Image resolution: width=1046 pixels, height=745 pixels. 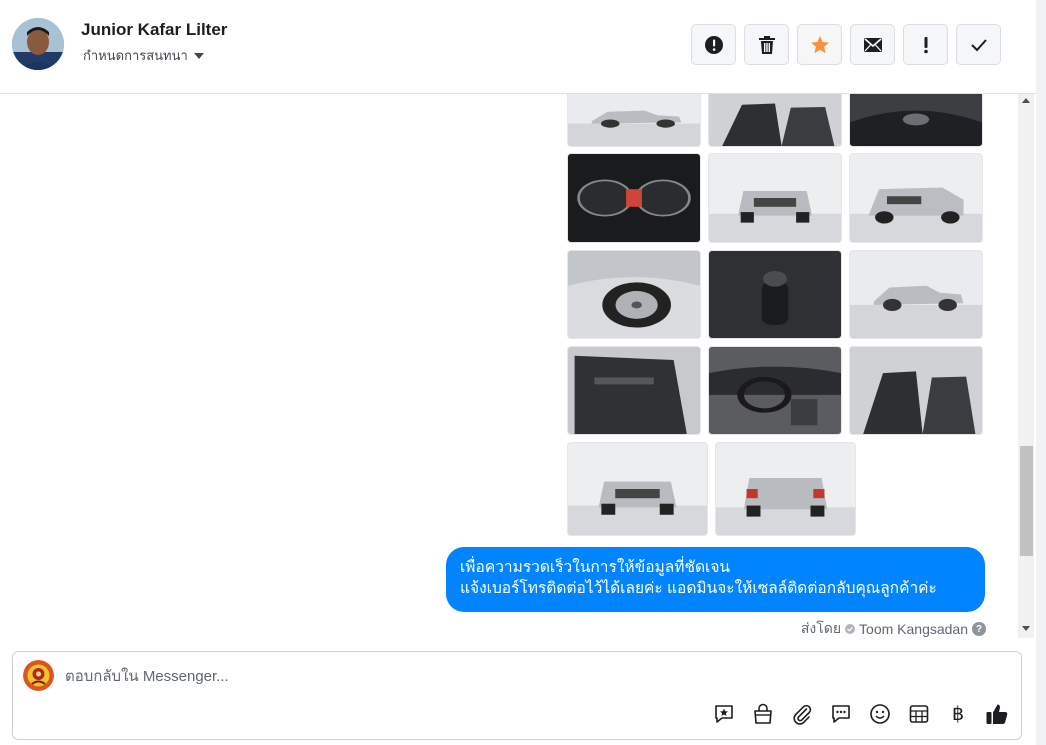 I want to click on trash-icon, so click(x=766, y=44).